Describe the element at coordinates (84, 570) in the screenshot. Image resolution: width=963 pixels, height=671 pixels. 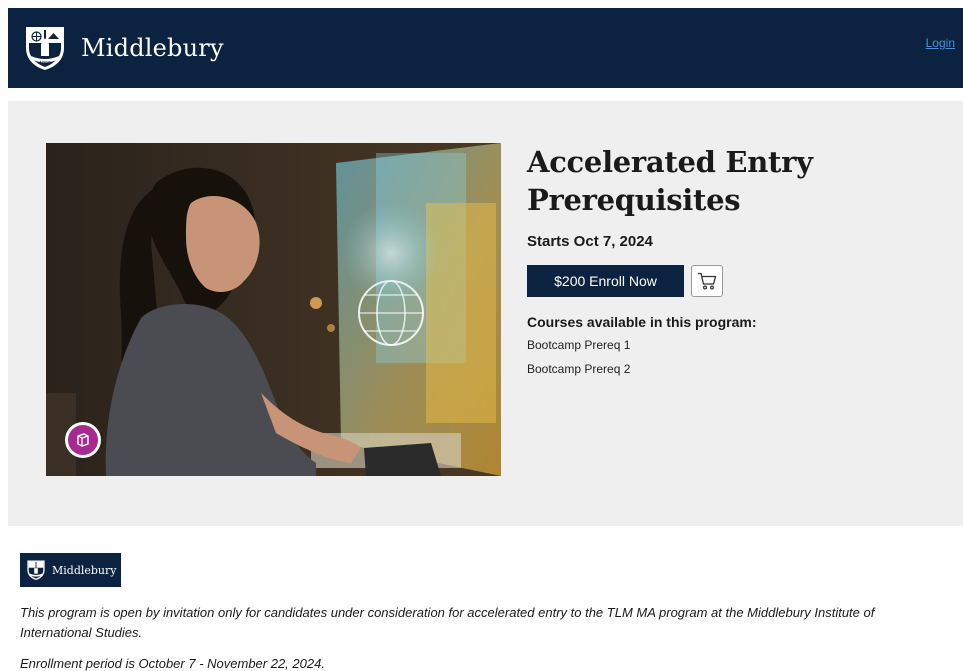
I see `footer-brand-name: Middlebury` at that location.